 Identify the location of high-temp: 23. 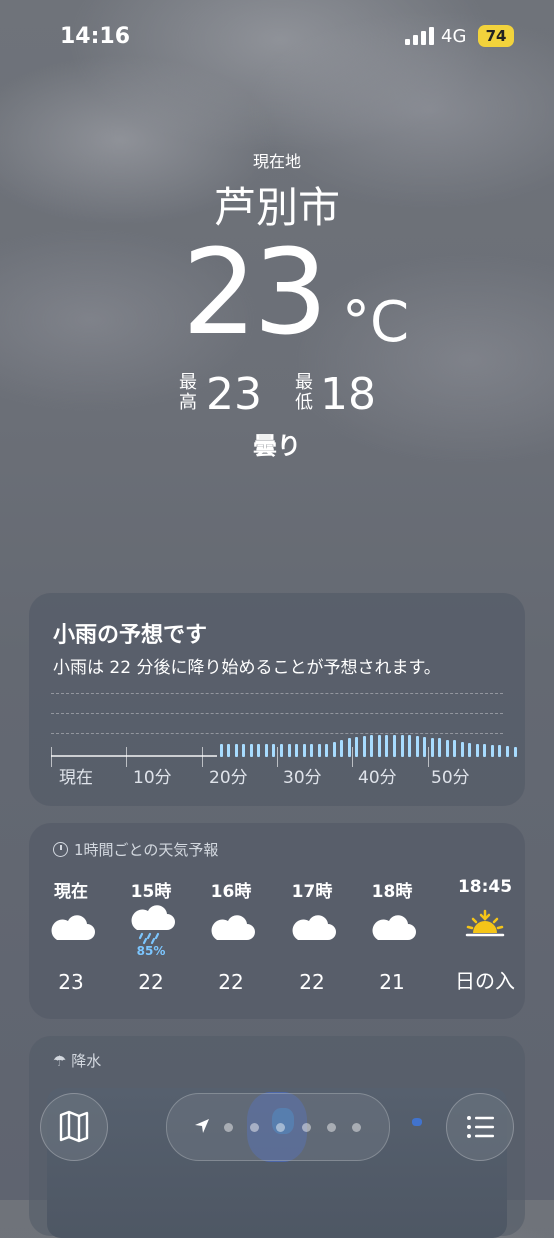
(234, 394).